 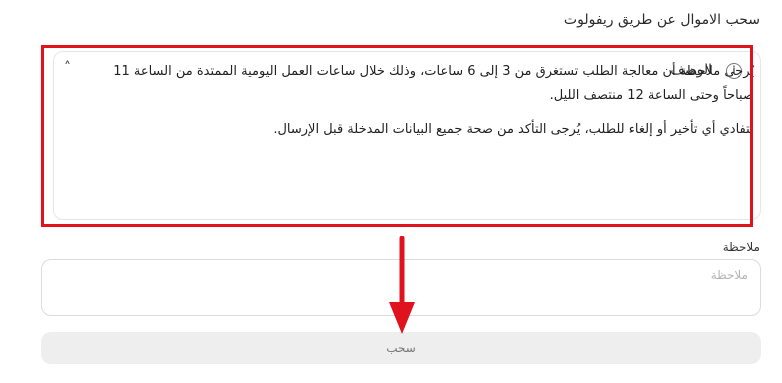 What do you see at coordinates (402, 285) in the screenshot?
I see `annotation-arrow-icon` at bounding box center [402, 285].